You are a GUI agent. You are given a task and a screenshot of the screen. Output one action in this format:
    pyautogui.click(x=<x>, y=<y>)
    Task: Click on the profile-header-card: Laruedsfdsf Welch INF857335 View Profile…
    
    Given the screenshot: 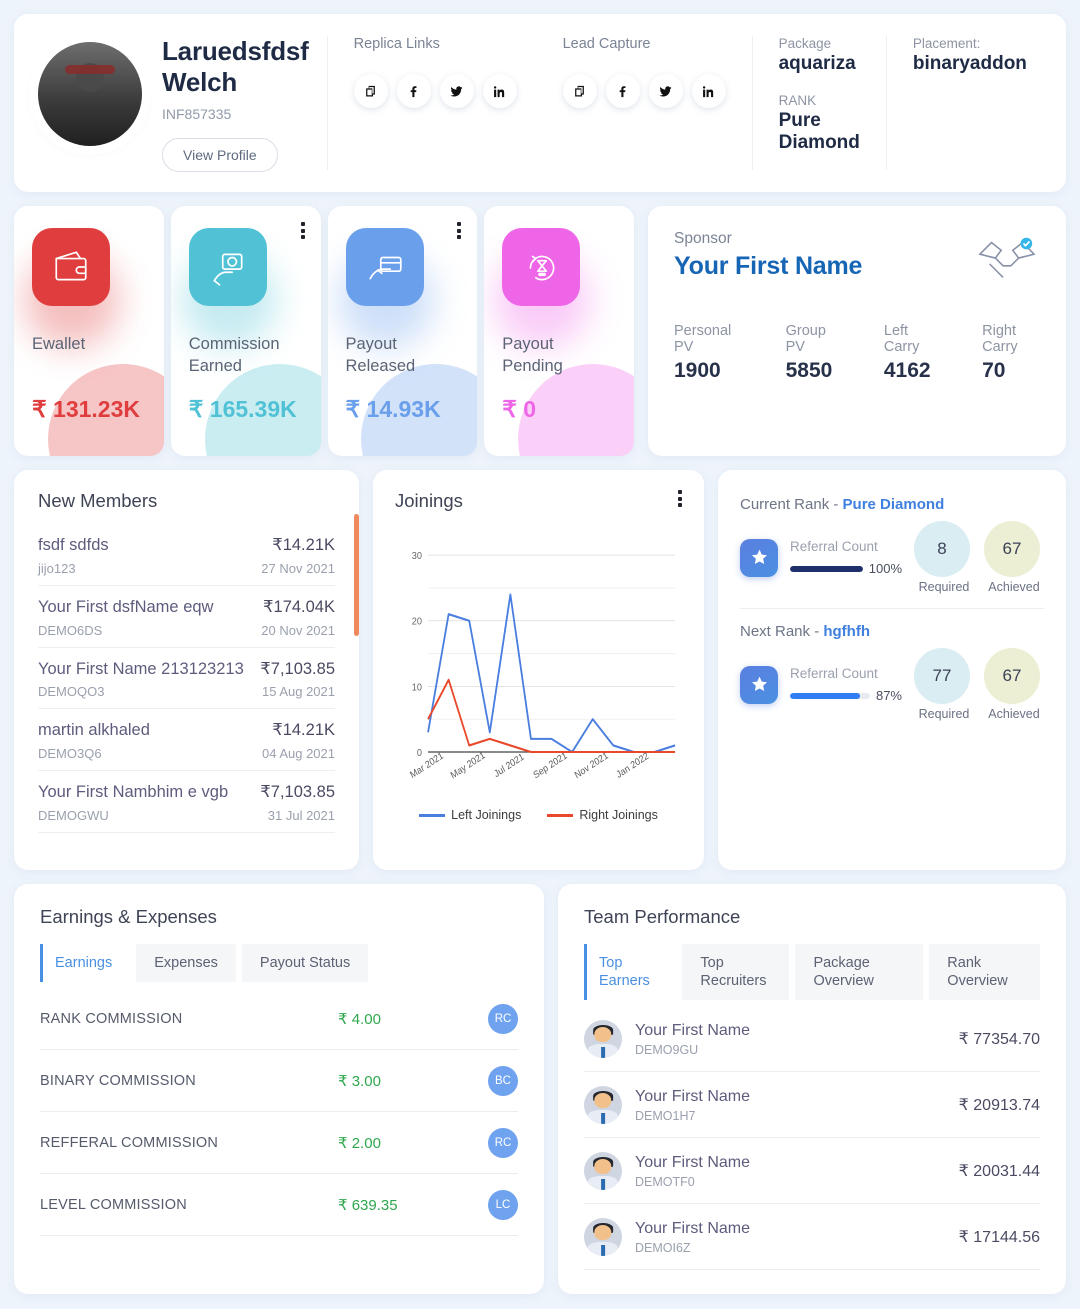 What is the action you would take?
    pyautogui.click(x=540, y=103)
    